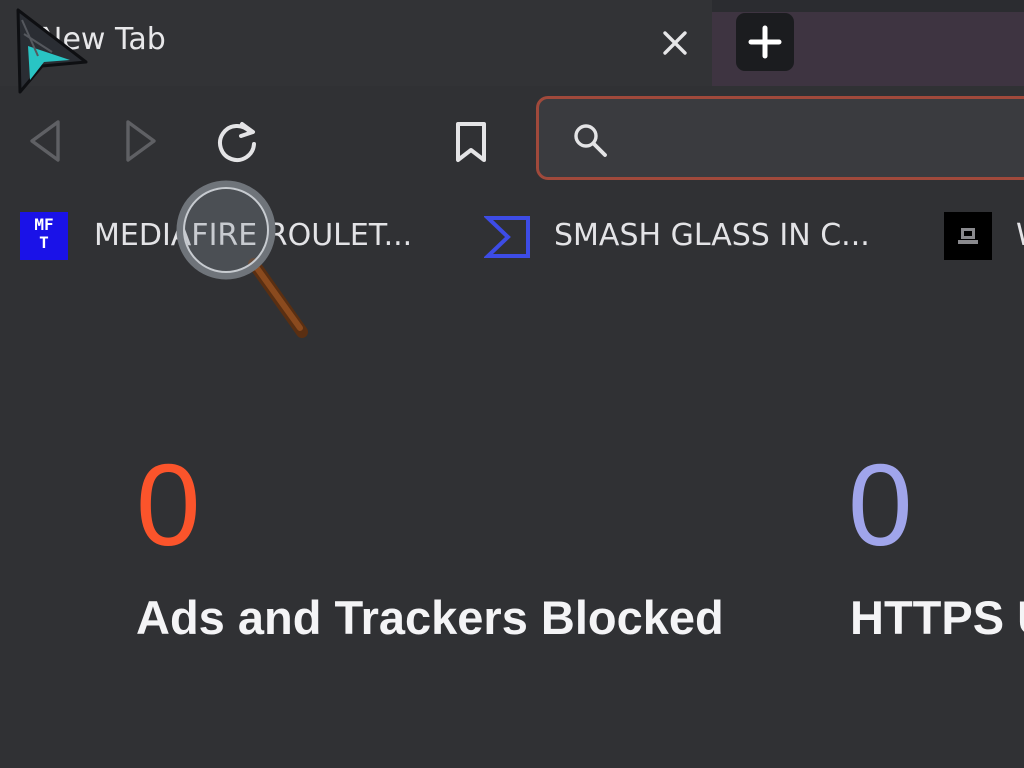 This screenshot has width=1024, height=768. Describe the element at coordinates (430, 617) in the screenshot. I see `ads-blocked-label: Ads and Trackers Blocked` at that location.